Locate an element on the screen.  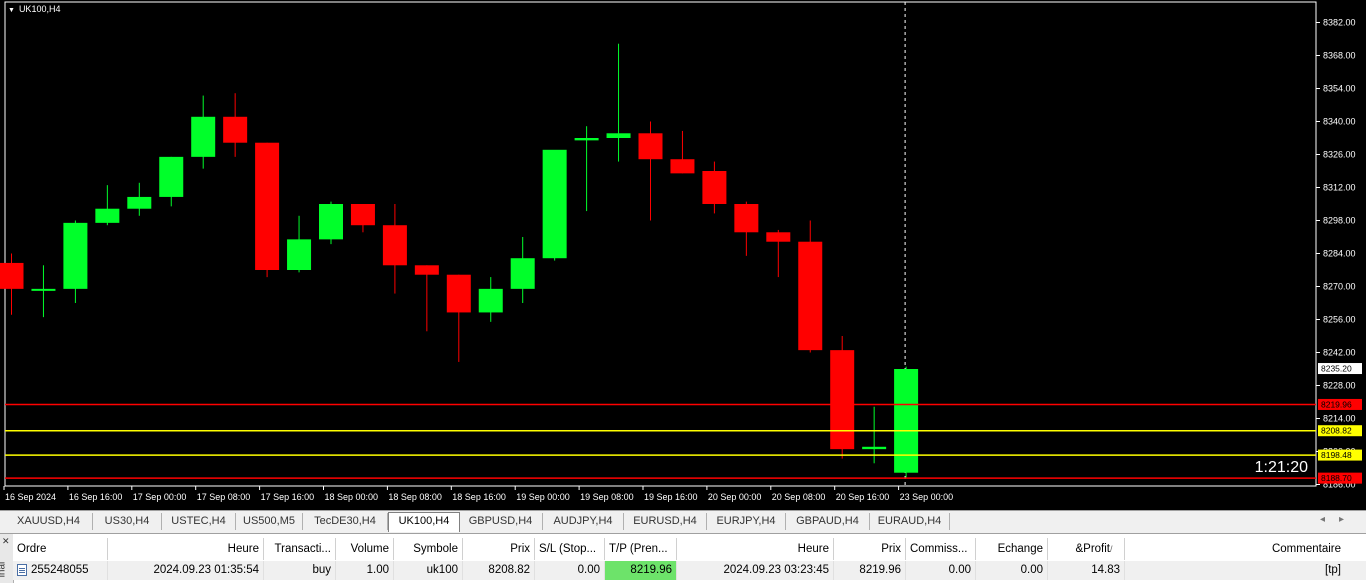
y-tick-label: 8354.00 is located at coordinates (1339, 89).